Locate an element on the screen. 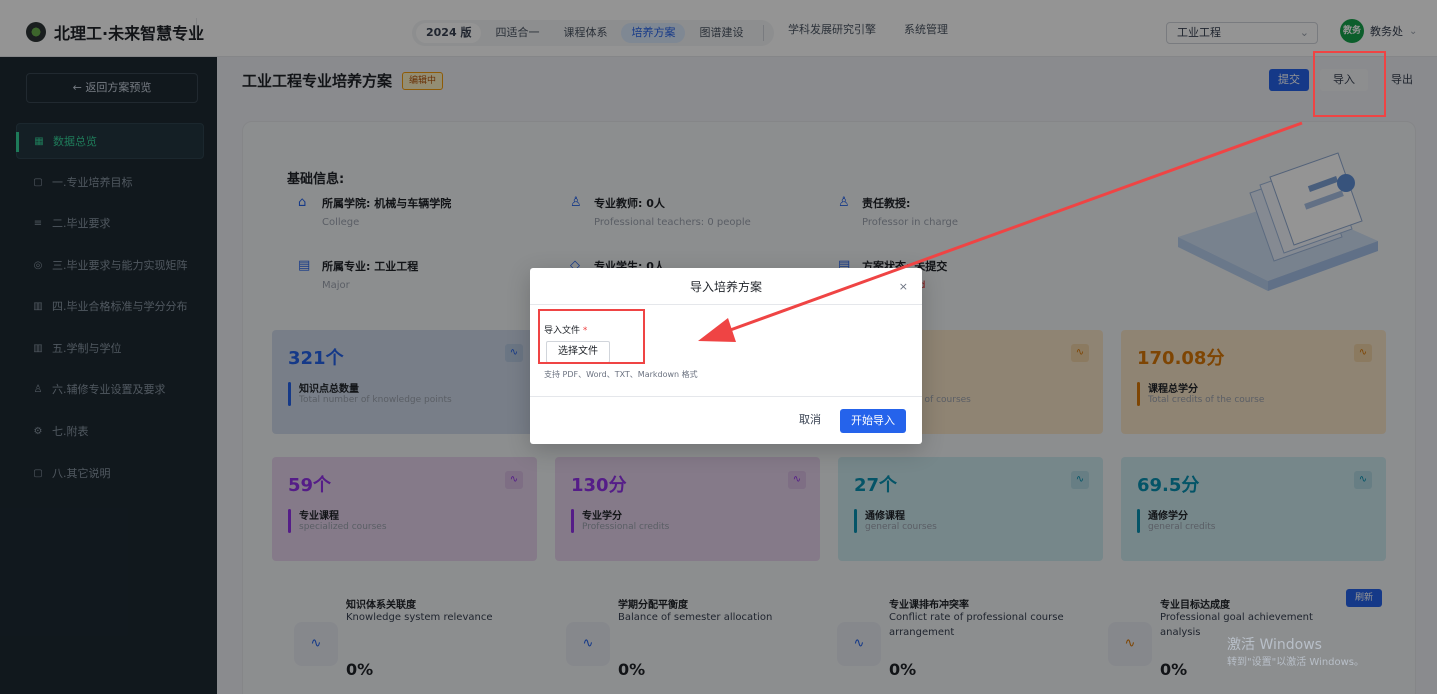 This screenshot has height=694, width=1437. annotation-highlight-file-field is located at coordinates (591, 336).